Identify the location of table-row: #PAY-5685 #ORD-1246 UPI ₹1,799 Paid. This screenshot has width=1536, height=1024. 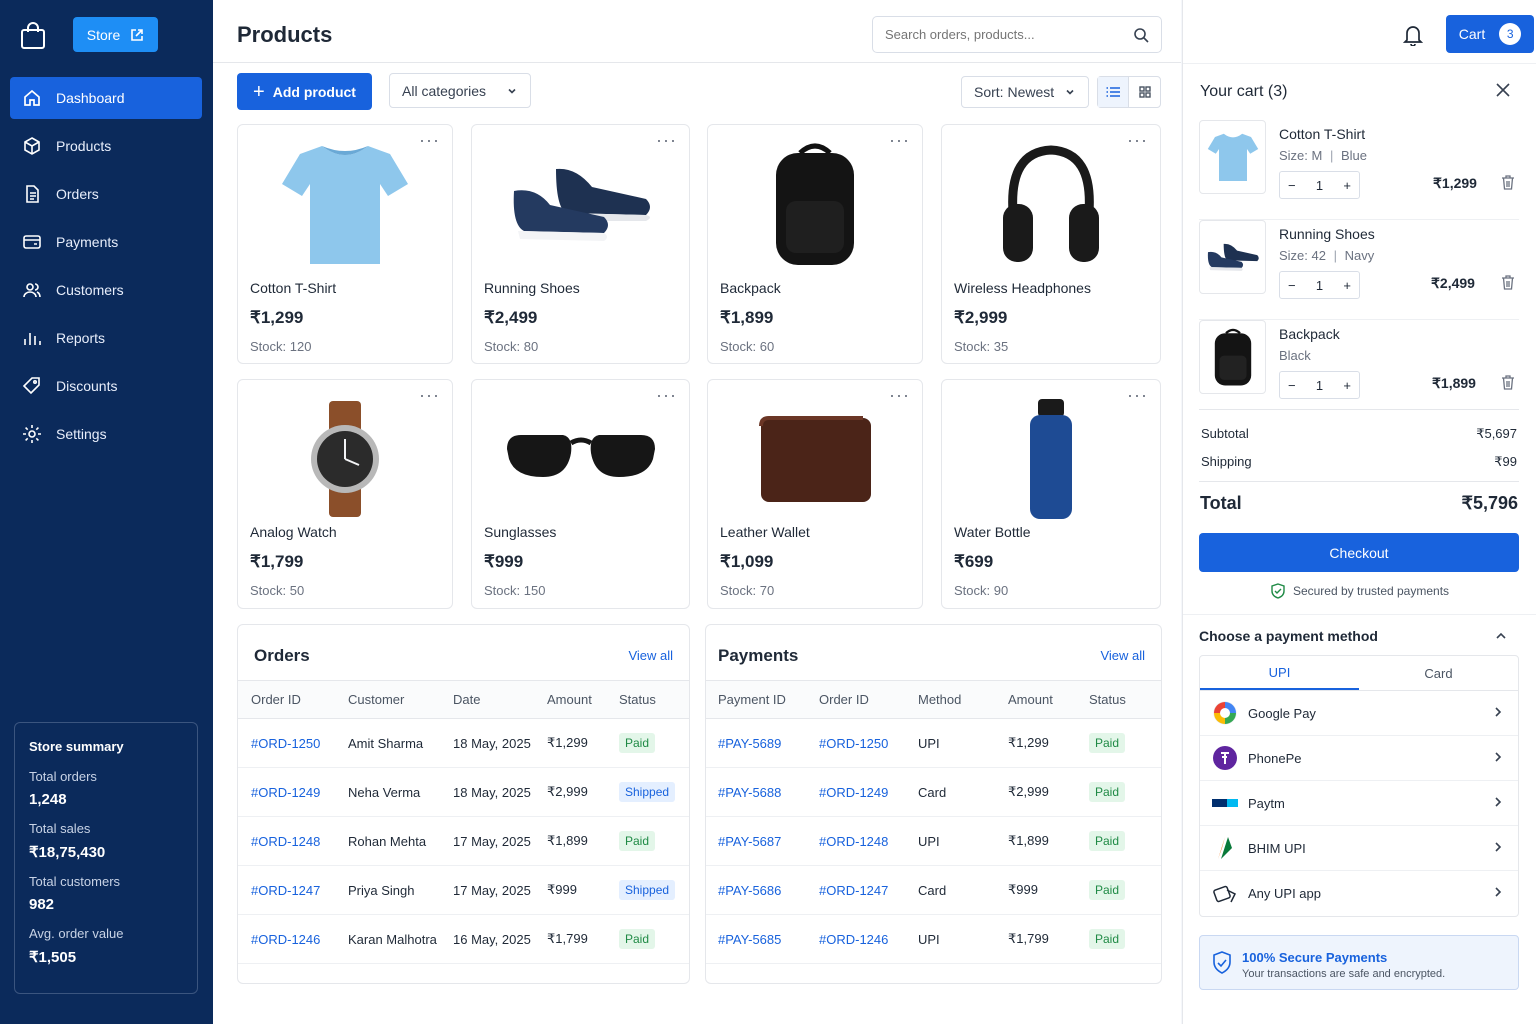
(933, 939).